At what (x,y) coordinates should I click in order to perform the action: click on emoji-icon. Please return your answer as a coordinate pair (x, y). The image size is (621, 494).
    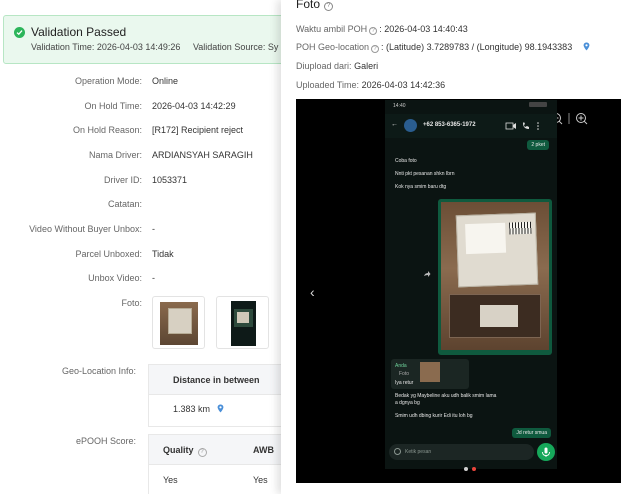
    Looking at the image, I should click on (397, 451).